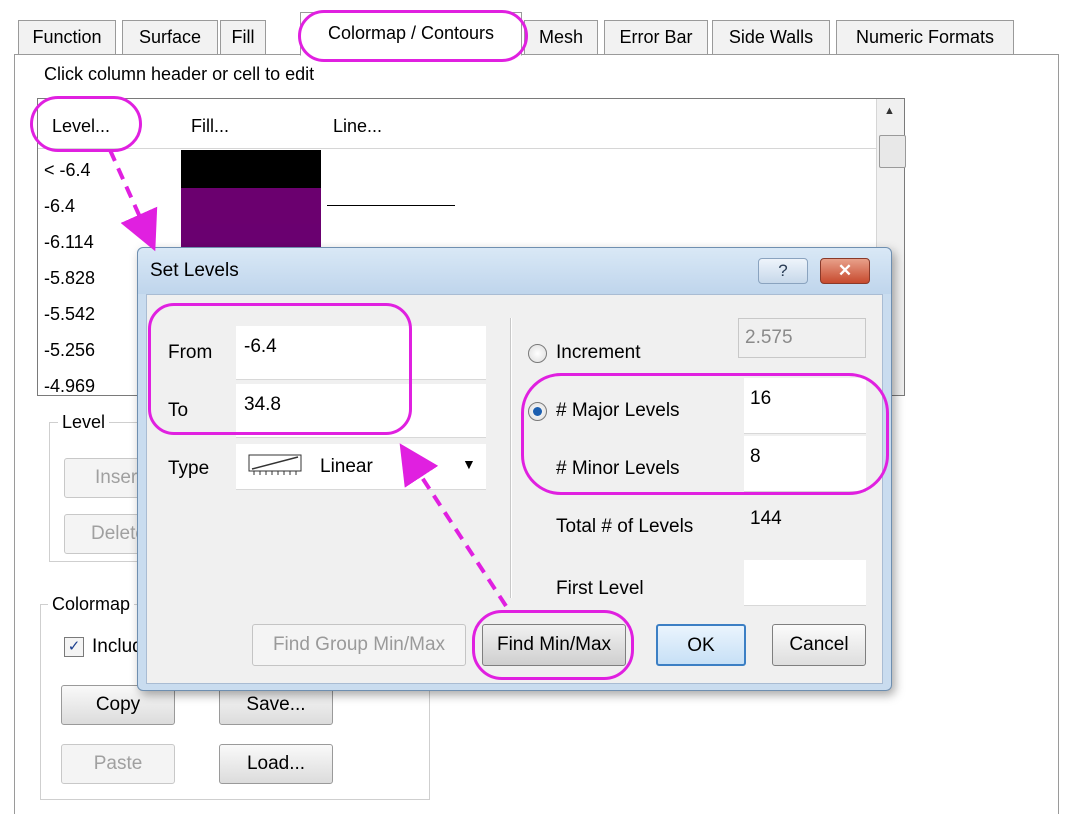  I want to click on grid-header, so click(459, 124).